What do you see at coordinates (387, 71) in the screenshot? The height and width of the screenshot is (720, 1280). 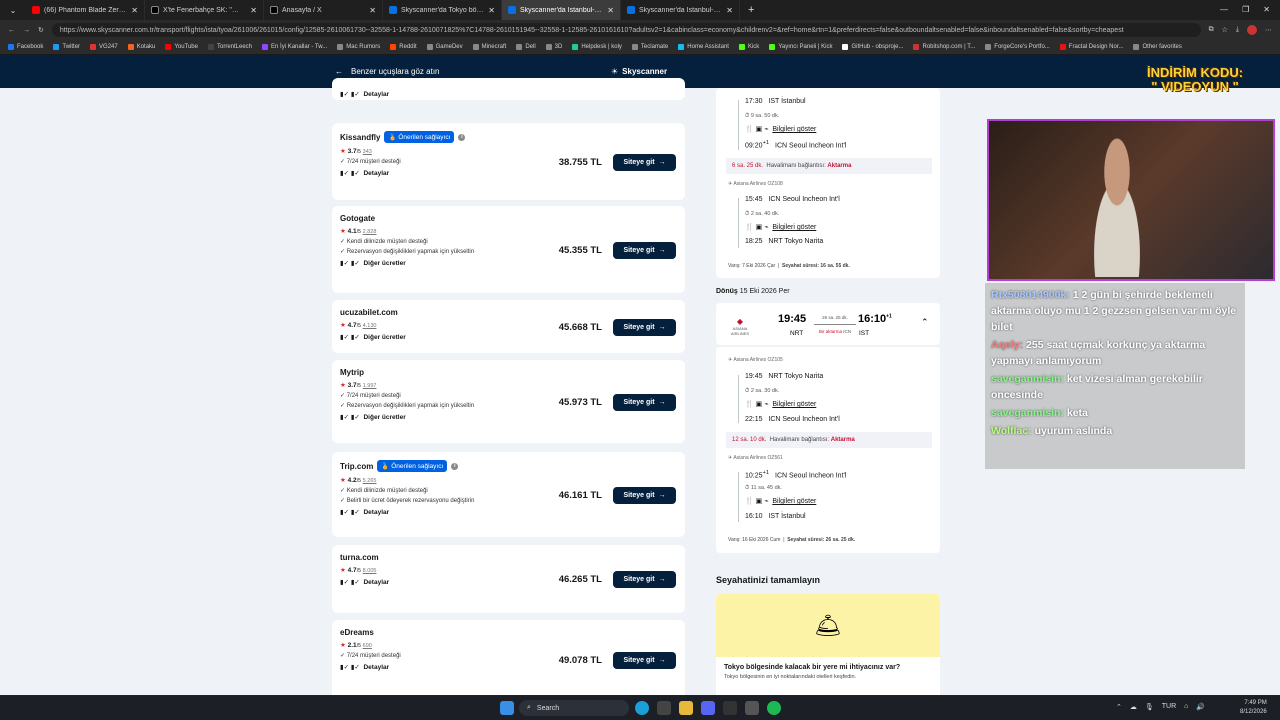 I see `back-link: ← Benzer uçuşlara göz atın` at bounding box center [387, 71].